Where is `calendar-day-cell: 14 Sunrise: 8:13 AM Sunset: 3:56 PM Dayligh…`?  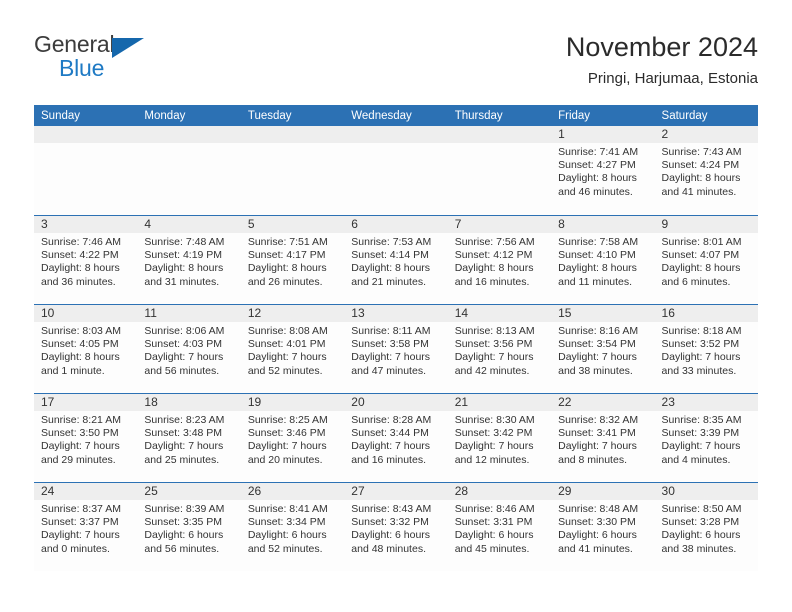 calendar-day-cell: 14 Sunrise: 8:13 AM Sunset: 3:56 PM Dayligh… is located at coordinates (499, 349).